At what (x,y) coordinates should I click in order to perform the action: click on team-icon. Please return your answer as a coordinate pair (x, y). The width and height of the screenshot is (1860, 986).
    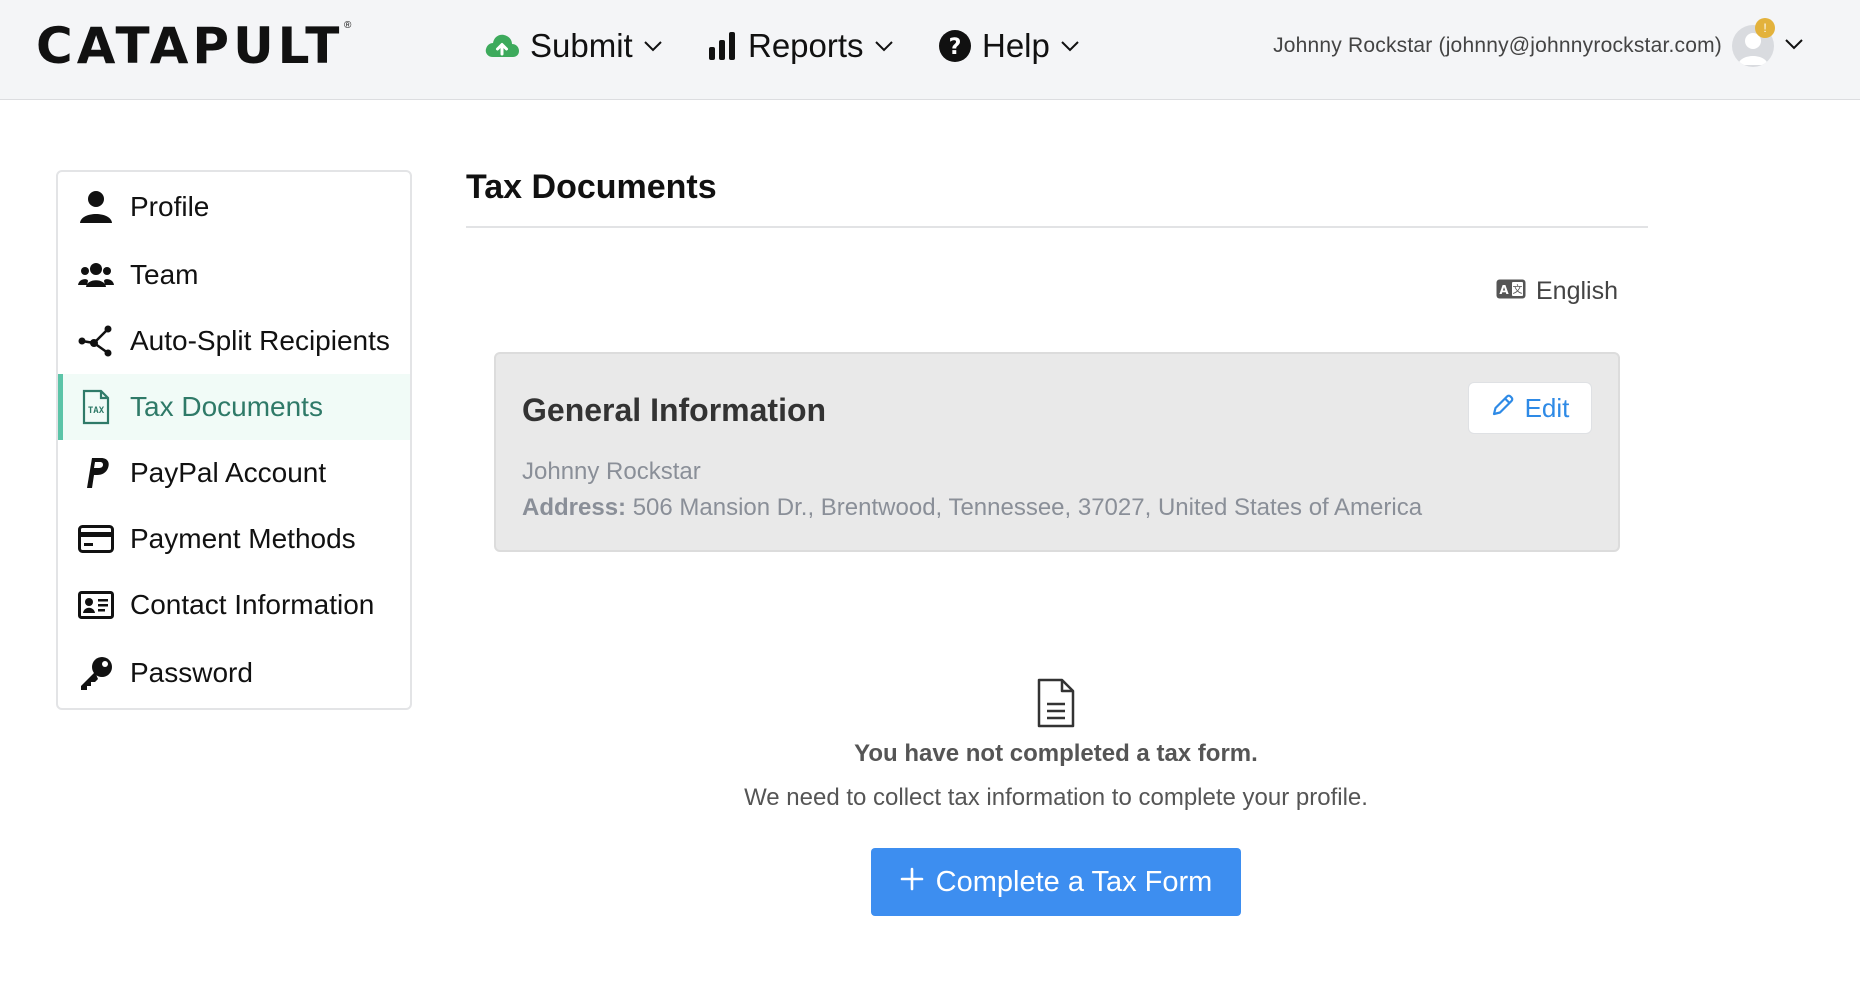
    Looking at the image, I should click on (96, 275).